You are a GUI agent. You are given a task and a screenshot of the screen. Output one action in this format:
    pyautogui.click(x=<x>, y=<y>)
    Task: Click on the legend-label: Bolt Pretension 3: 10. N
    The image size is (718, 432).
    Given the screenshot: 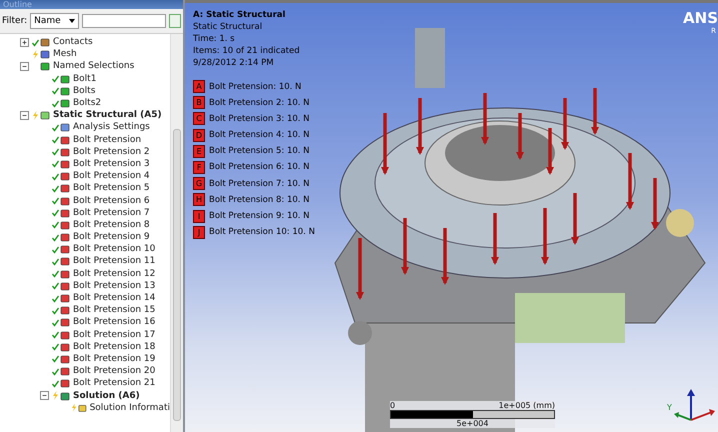 What is the action you would take?
    pyautogui.click(x=259, y=119)
    